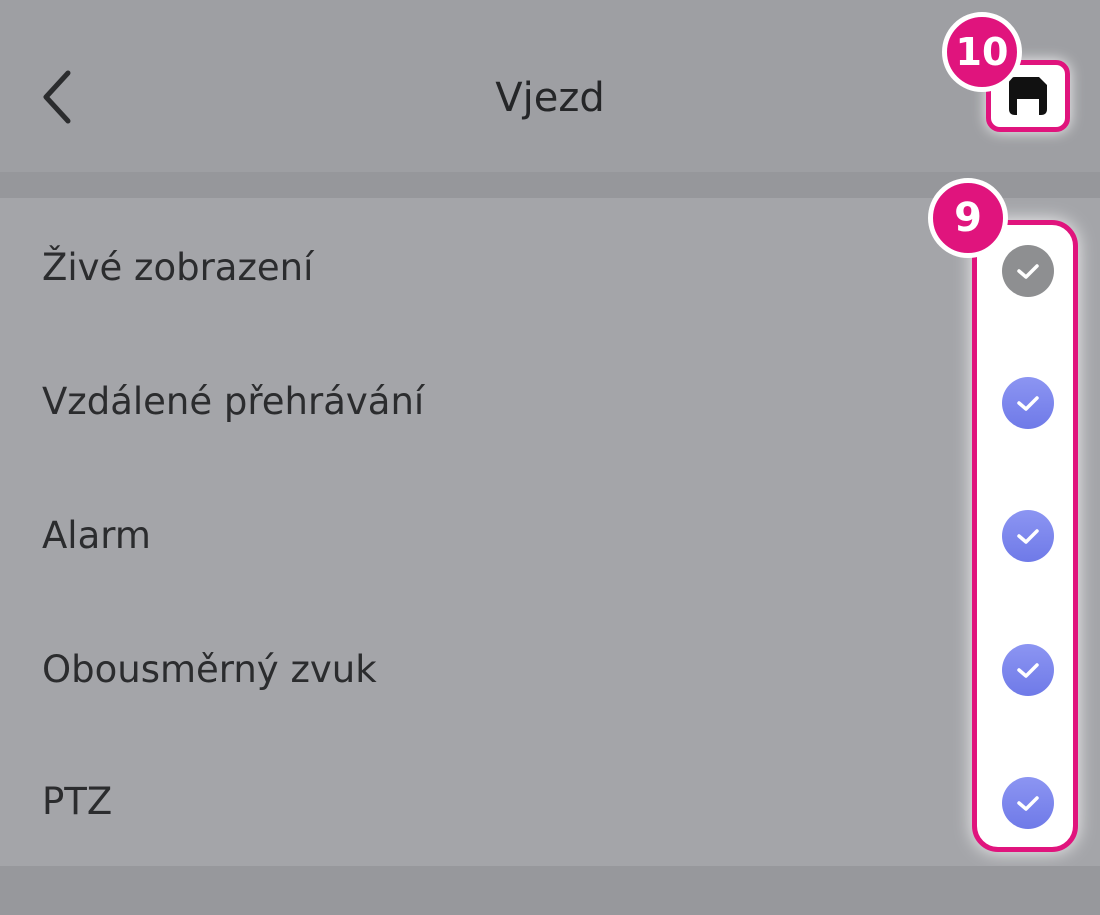 Image resolution: width=1100 pixels, height=915 pixels. What do you see at coordinates (77, 801) in the screenshot?
I see `list-item-label: PTZ` at bounding box center [77, 801].